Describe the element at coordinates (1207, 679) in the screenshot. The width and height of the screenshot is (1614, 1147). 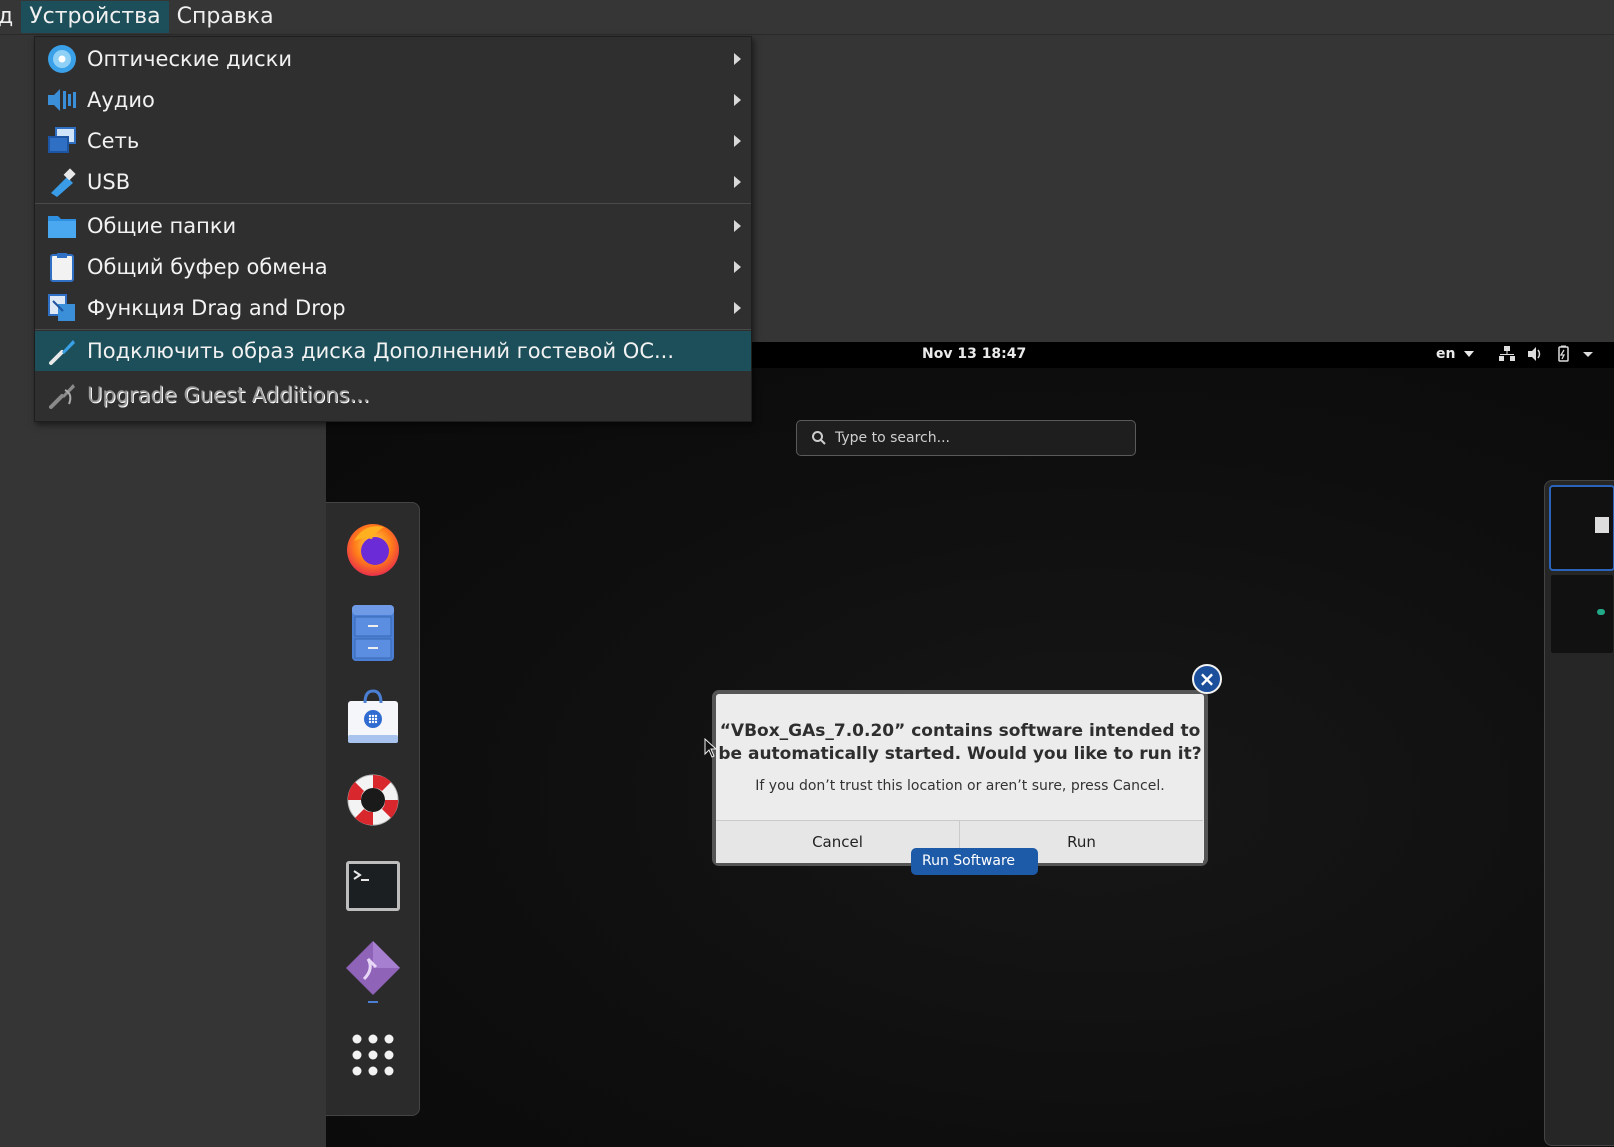
I see `close-icon: ×` at that location.